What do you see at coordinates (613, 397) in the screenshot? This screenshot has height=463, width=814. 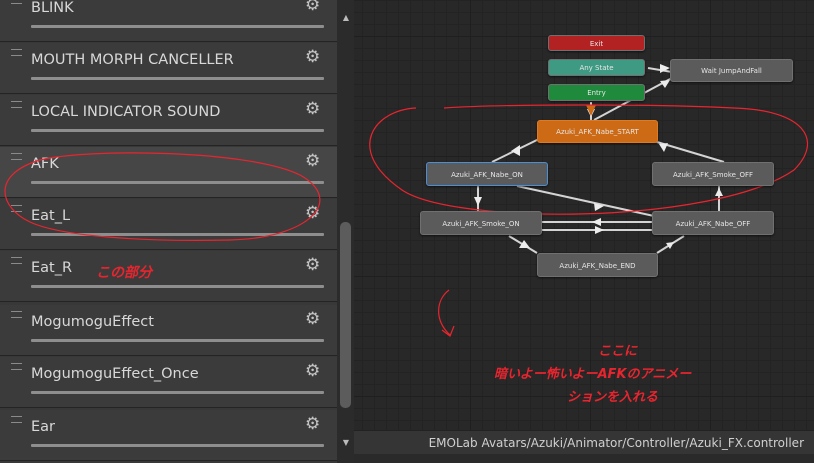 I see `annotation-here-line3: ションを入れる` at bounding box center [613, 397].